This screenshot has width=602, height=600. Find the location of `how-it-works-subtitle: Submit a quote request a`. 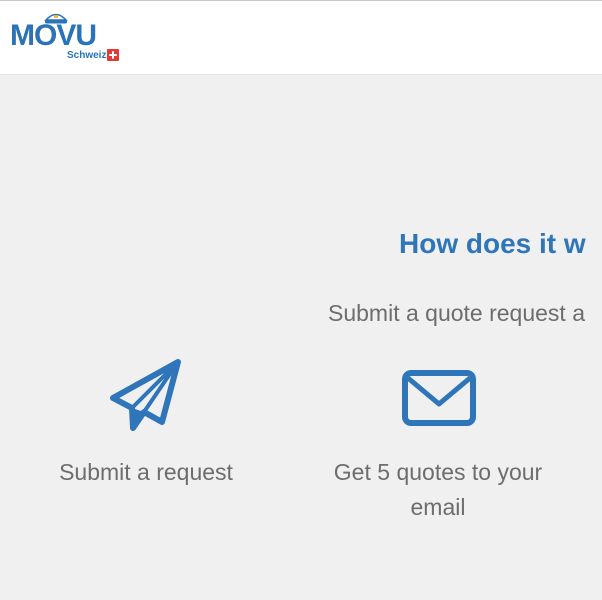

how-it-works-subtitle: Submit a quote request a is located at coordinates (456, 313).